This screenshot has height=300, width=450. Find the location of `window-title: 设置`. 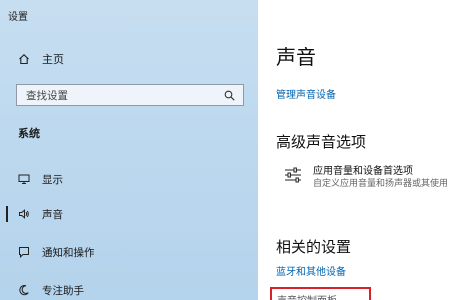

window-title: 设置 is located at coordinates (18, 17).